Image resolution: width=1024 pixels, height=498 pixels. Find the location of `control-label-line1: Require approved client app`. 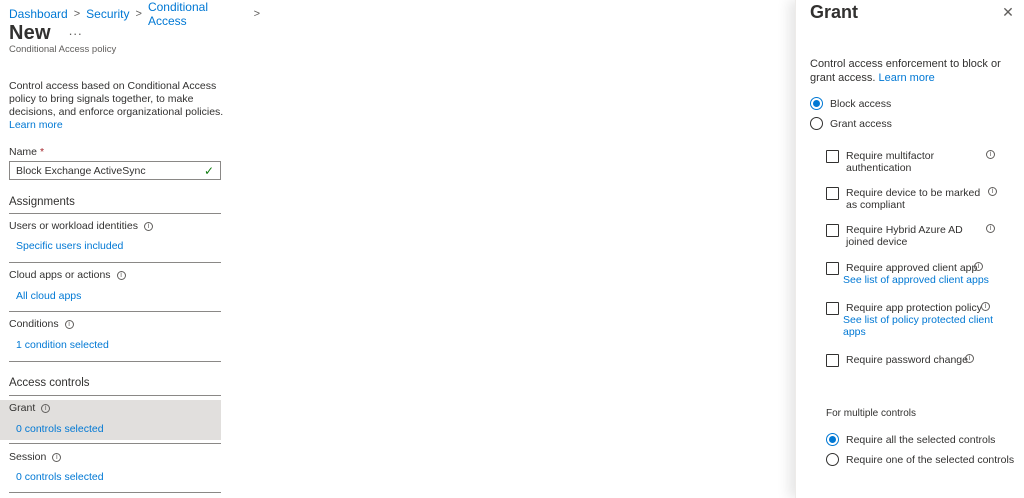

control-label-line1: Require approved client app is located at coordinates (912, 268).